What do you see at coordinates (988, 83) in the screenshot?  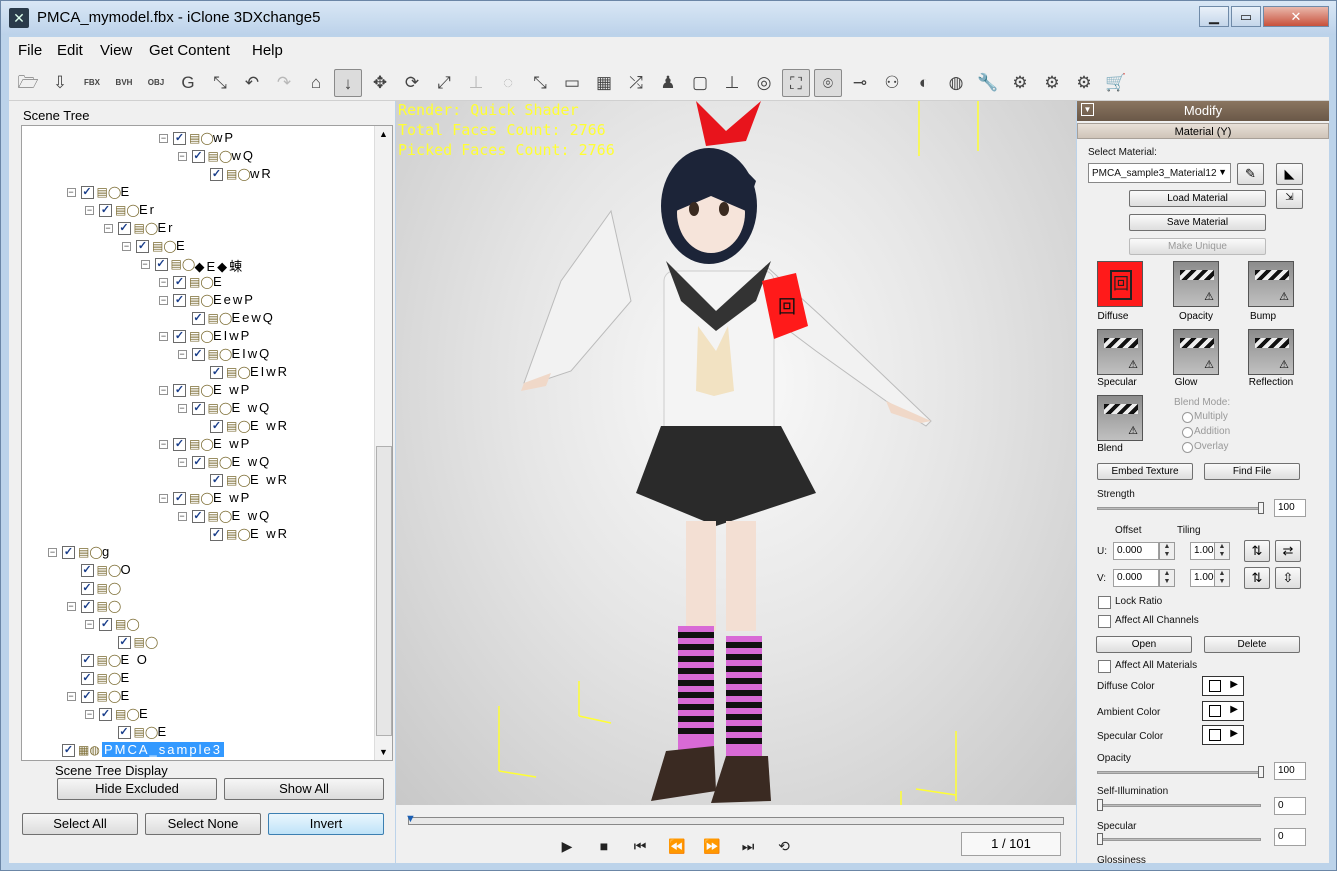 I see `wrench-icon: 🔧` at bounding box center [988, 83].